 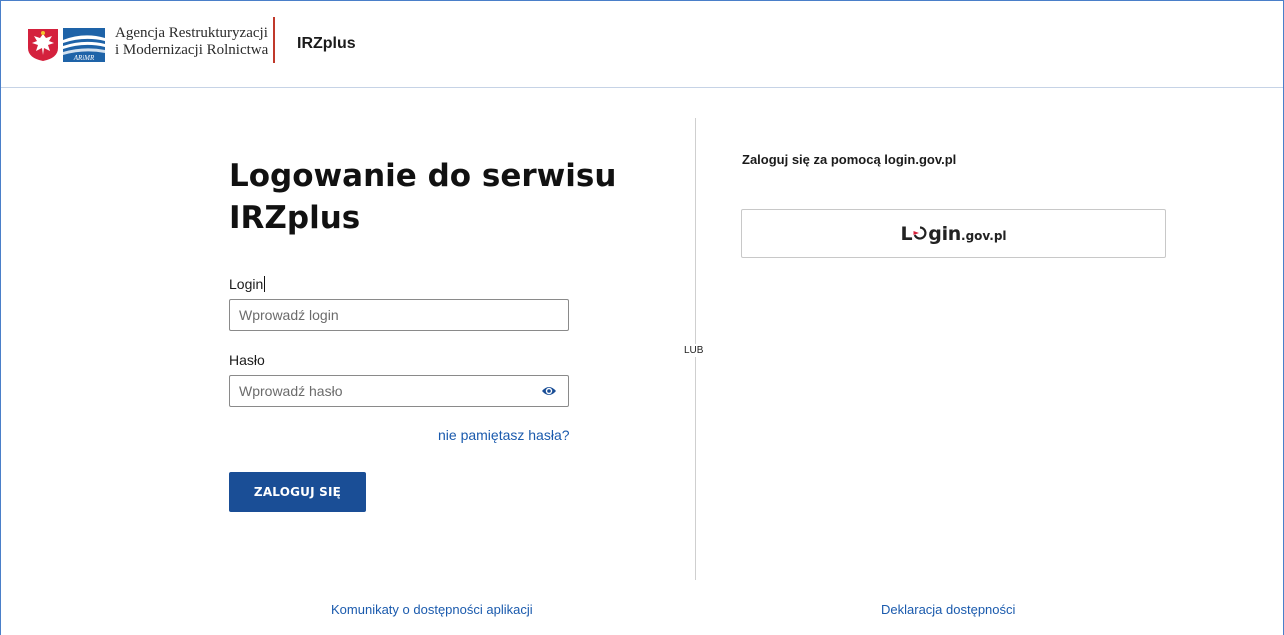 I want to click on arimr-mark-text: ARiMR, so click(x=84, y=58).